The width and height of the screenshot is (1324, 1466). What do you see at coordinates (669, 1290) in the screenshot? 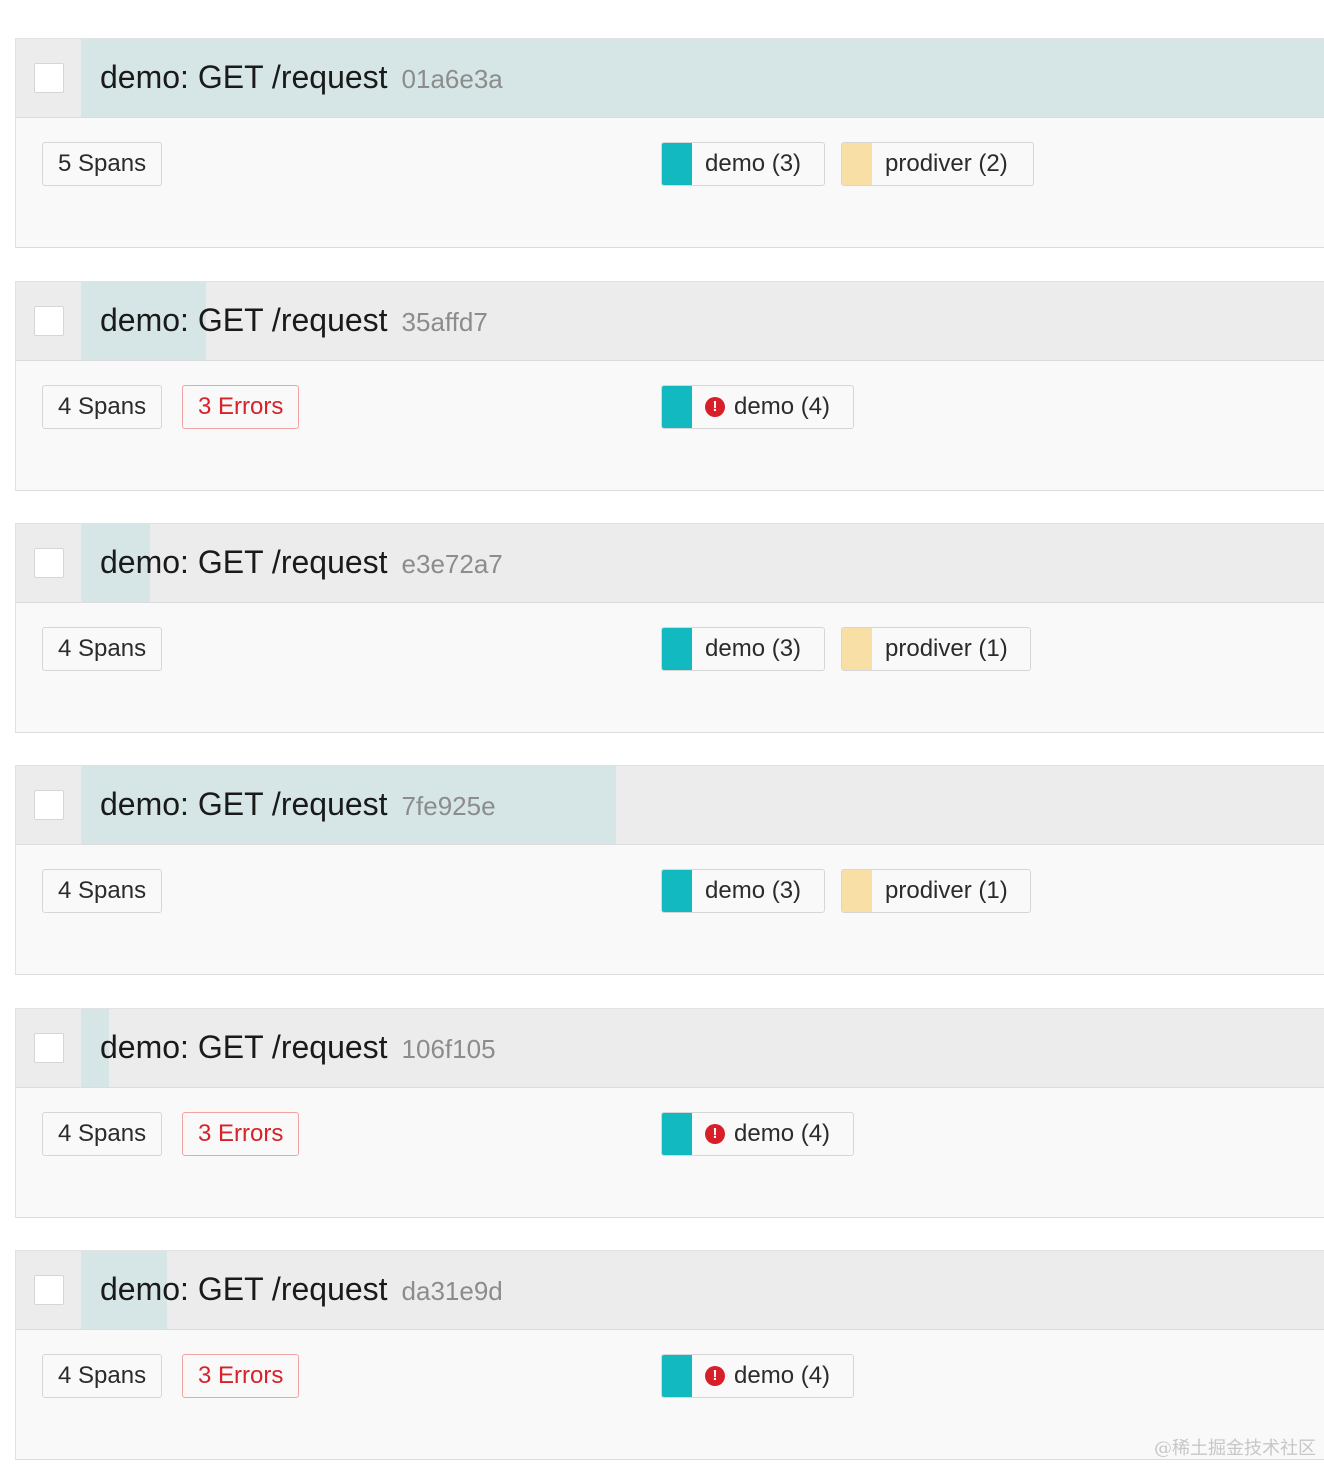
I see `trace-header: demo: GET /request da31e9d` at bounding box center [669, 1290].